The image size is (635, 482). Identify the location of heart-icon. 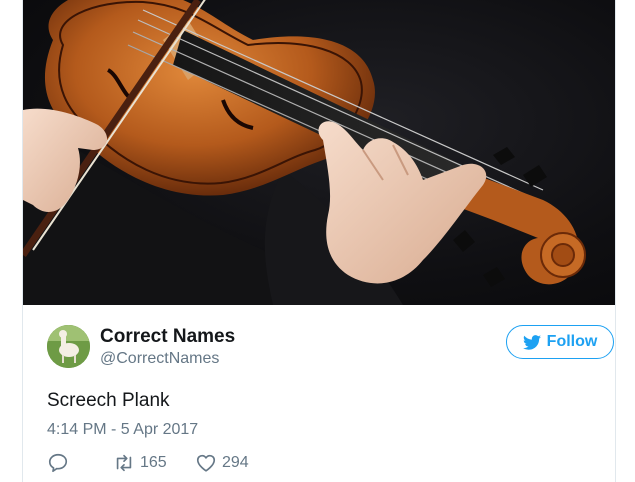
(206, 463).